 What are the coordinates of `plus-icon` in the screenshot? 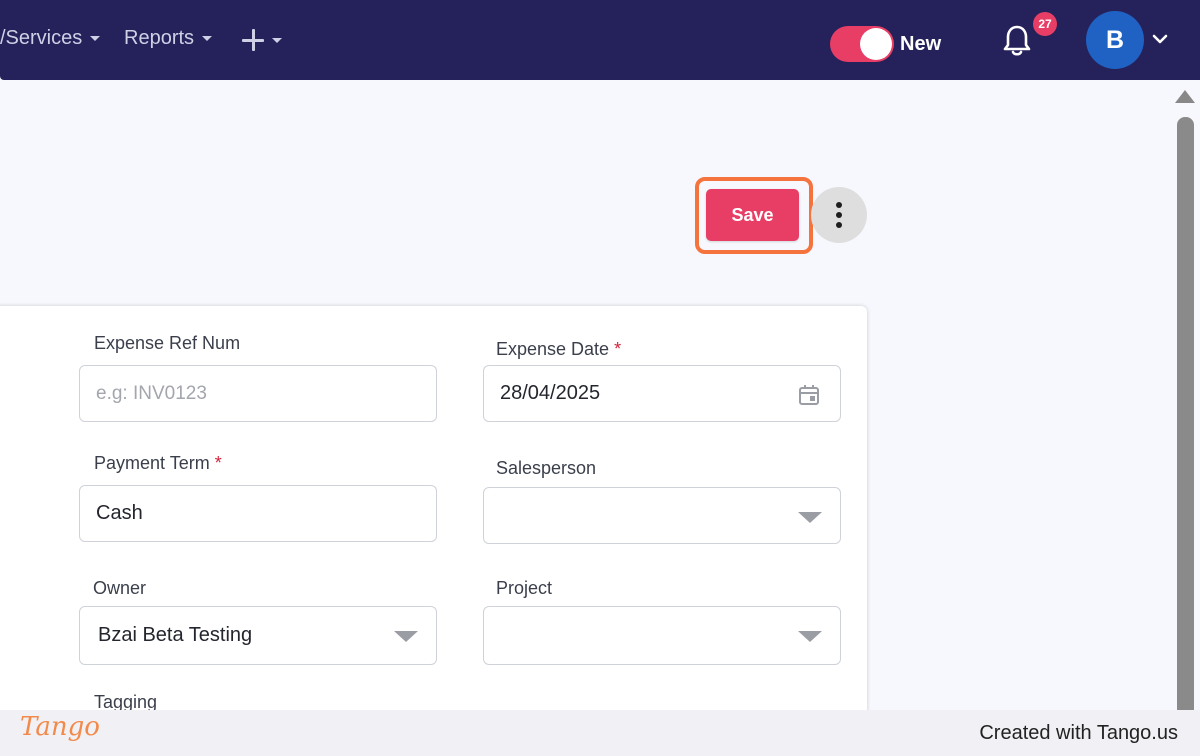 It's located at (253, 40).